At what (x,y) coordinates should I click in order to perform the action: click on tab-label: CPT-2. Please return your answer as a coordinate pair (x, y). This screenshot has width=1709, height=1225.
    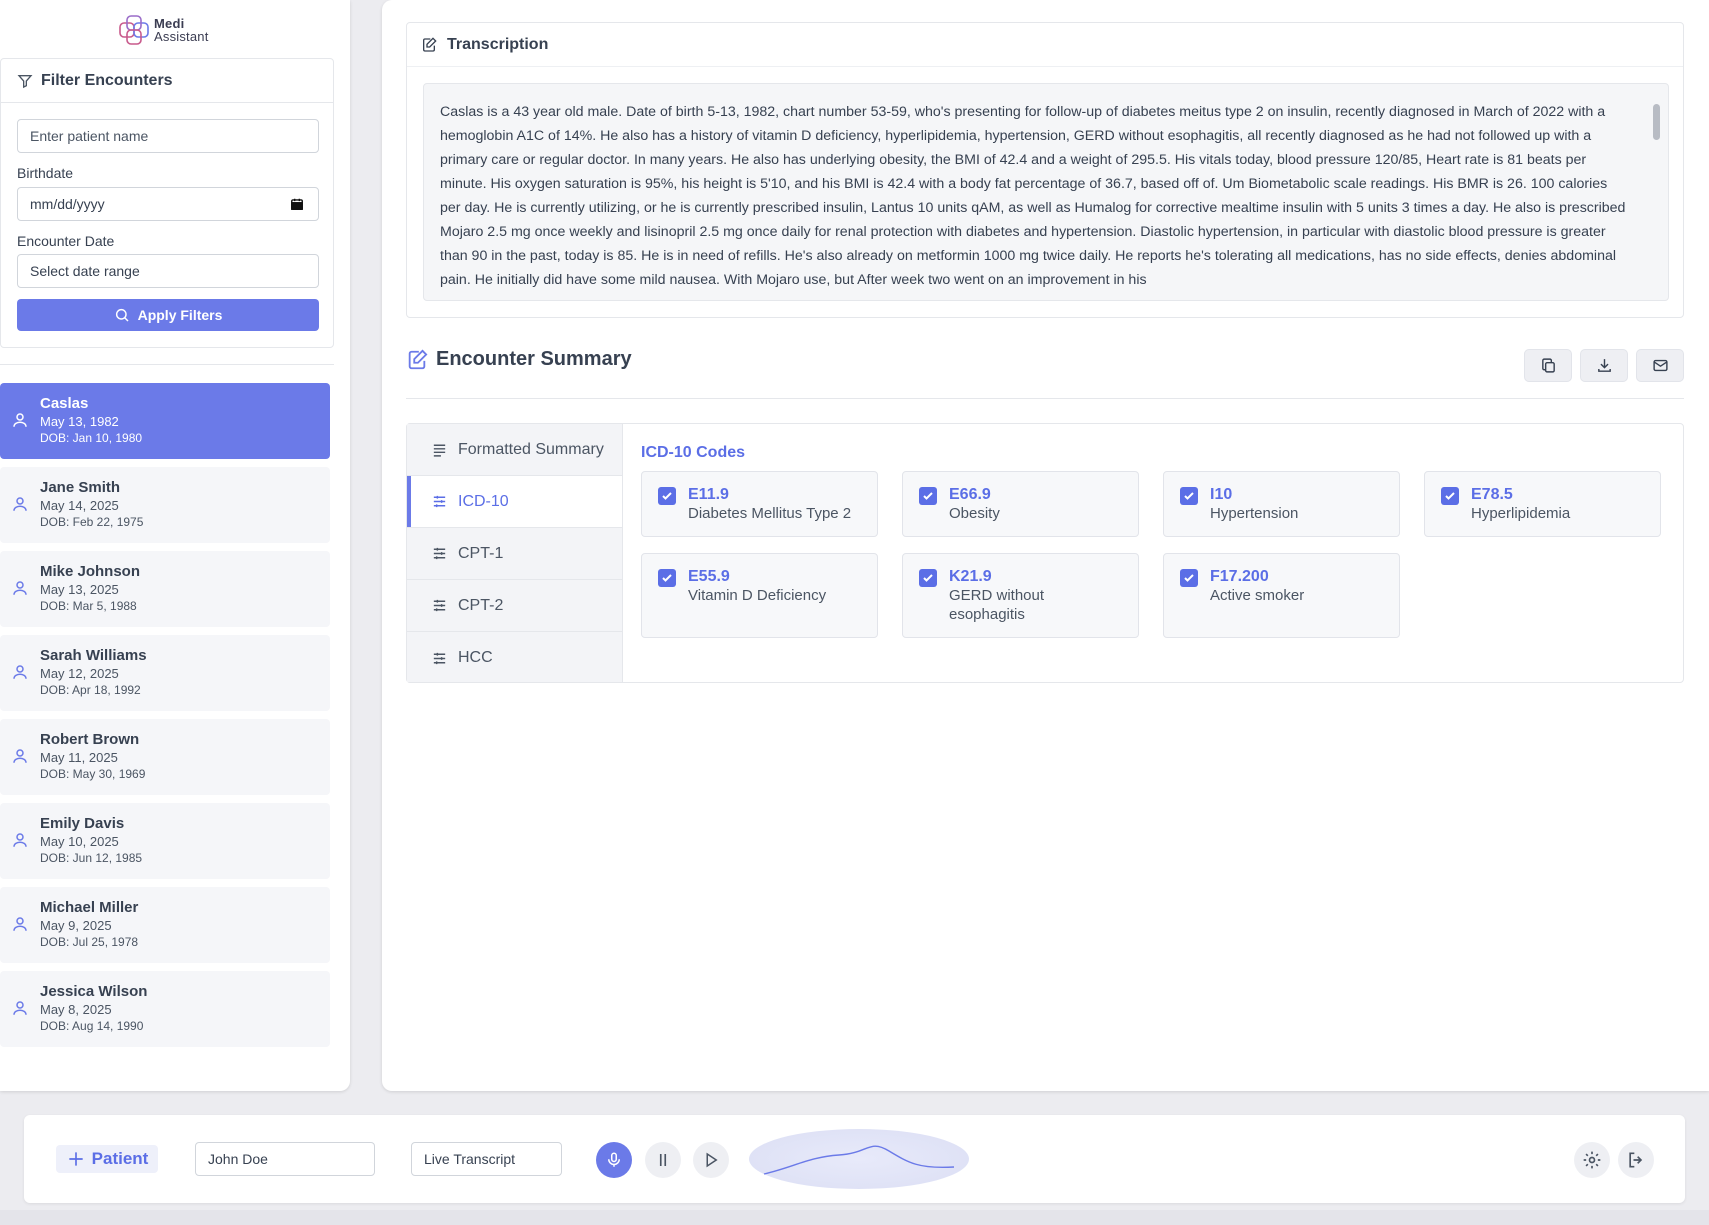
    Looking at the image, I should click on (481, 605).